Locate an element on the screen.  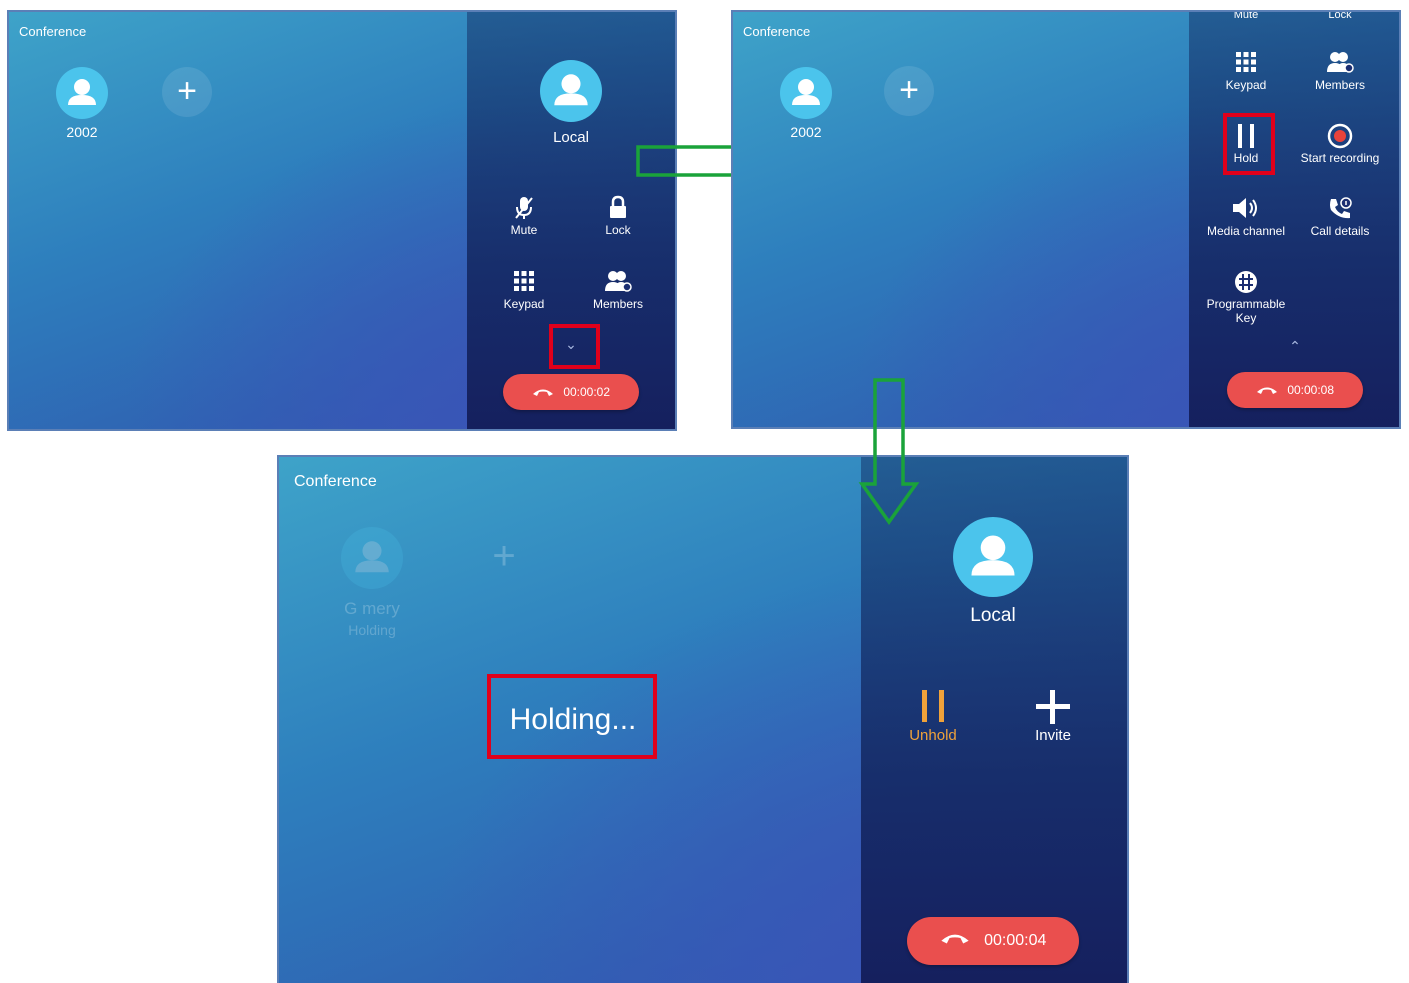
programmable-key-button: Programmable Key is located at coordinates (1246, 297).